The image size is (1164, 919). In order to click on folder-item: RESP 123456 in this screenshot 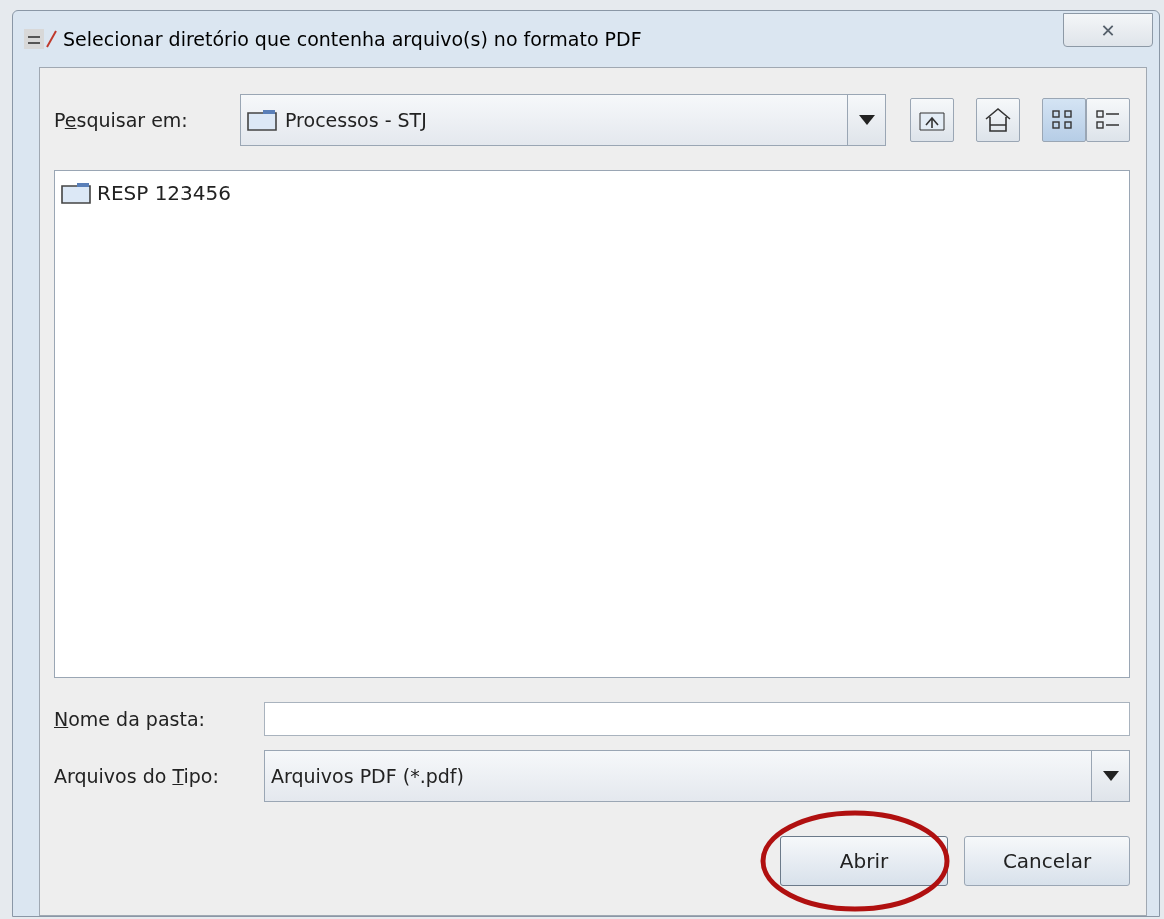, I will do `click(146, 193)`.